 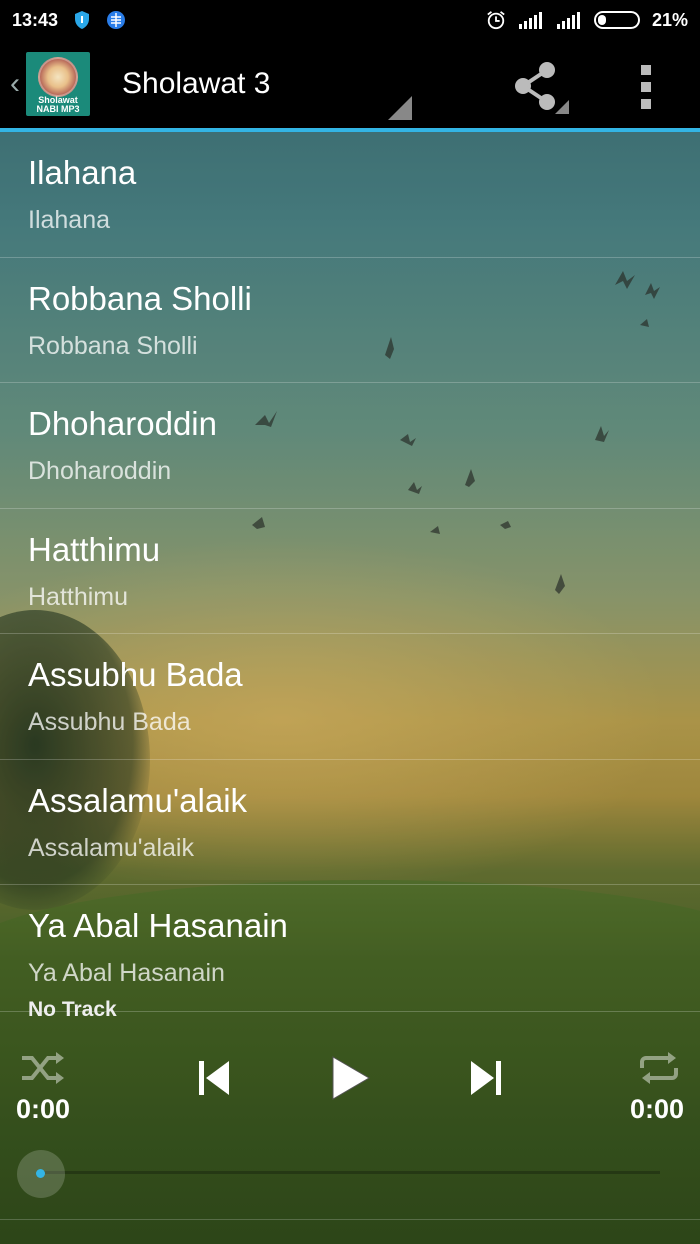 I want to click on up-chevron-icon: ‹, so click(x=15, y=84).